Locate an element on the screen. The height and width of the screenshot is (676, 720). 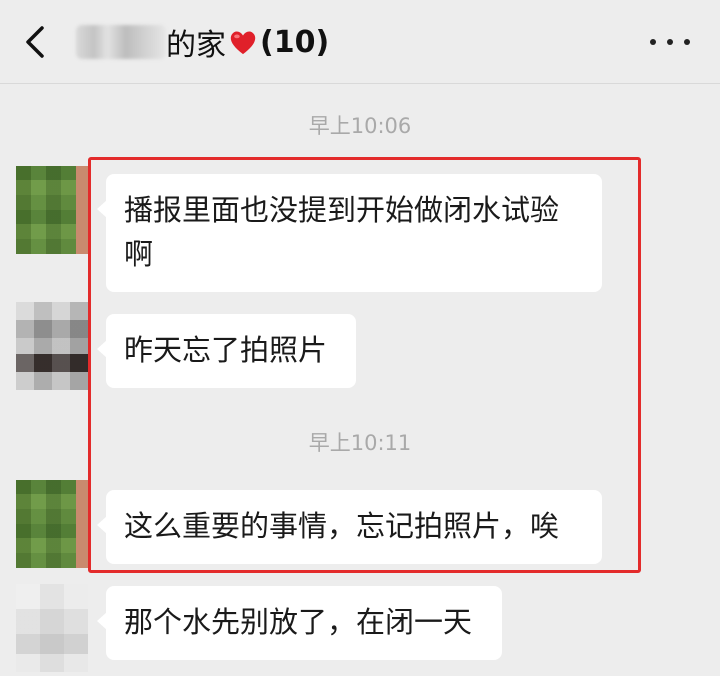
back-button is located at coordinates (36, 42).